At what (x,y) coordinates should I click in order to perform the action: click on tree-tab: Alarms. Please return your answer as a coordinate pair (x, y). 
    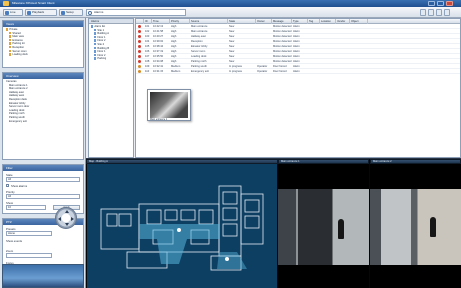
    Looking at the image, I should click on (111, 21).